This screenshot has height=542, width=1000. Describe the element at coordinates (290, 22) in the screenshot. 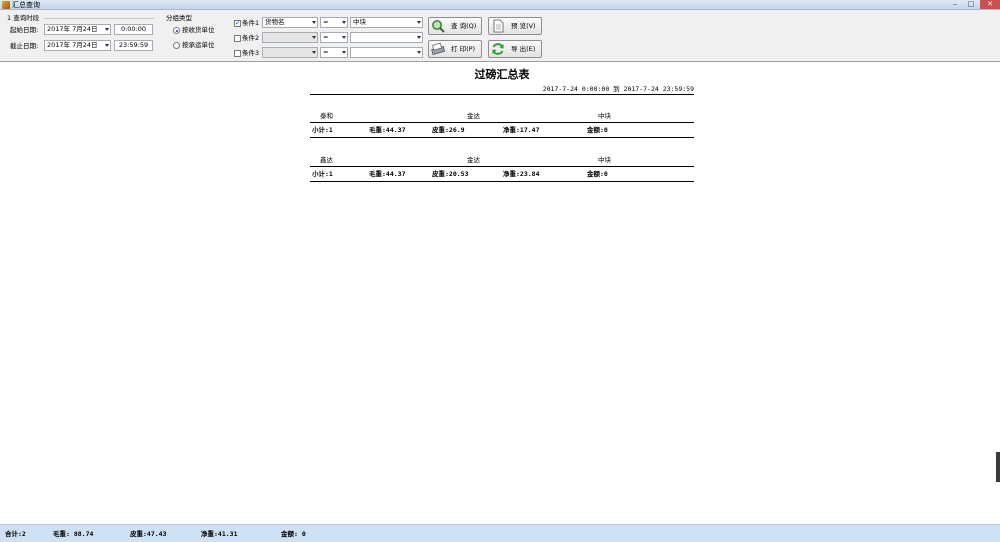

I see `condition1-field-select: 货物名` at that location.